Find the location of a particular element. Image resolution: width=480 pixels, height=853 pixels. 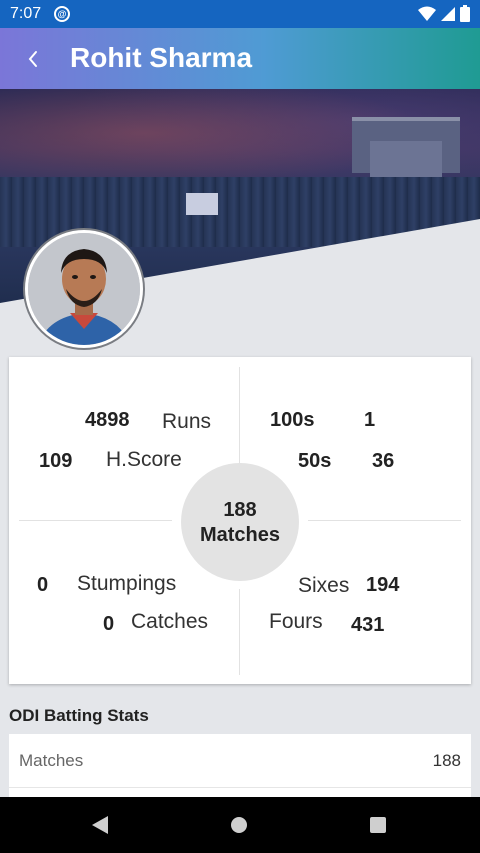

sixes-label: Sixes is located at coordinates (324, 585).